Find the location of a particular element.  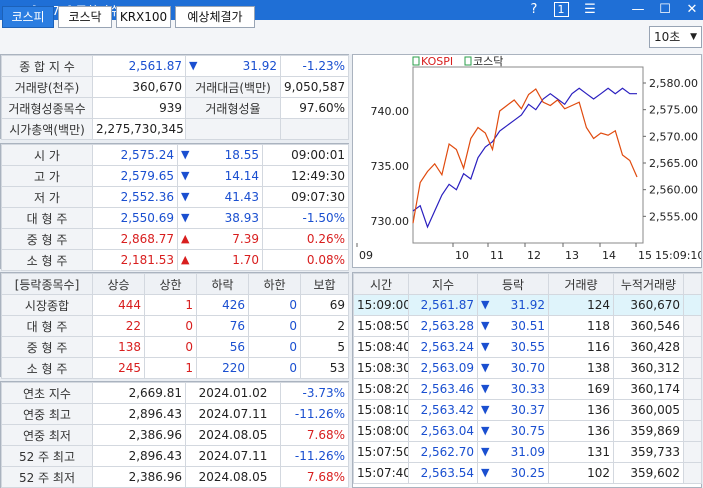

chevron-down-icon: ▼ is located at coordinates (693, 37).